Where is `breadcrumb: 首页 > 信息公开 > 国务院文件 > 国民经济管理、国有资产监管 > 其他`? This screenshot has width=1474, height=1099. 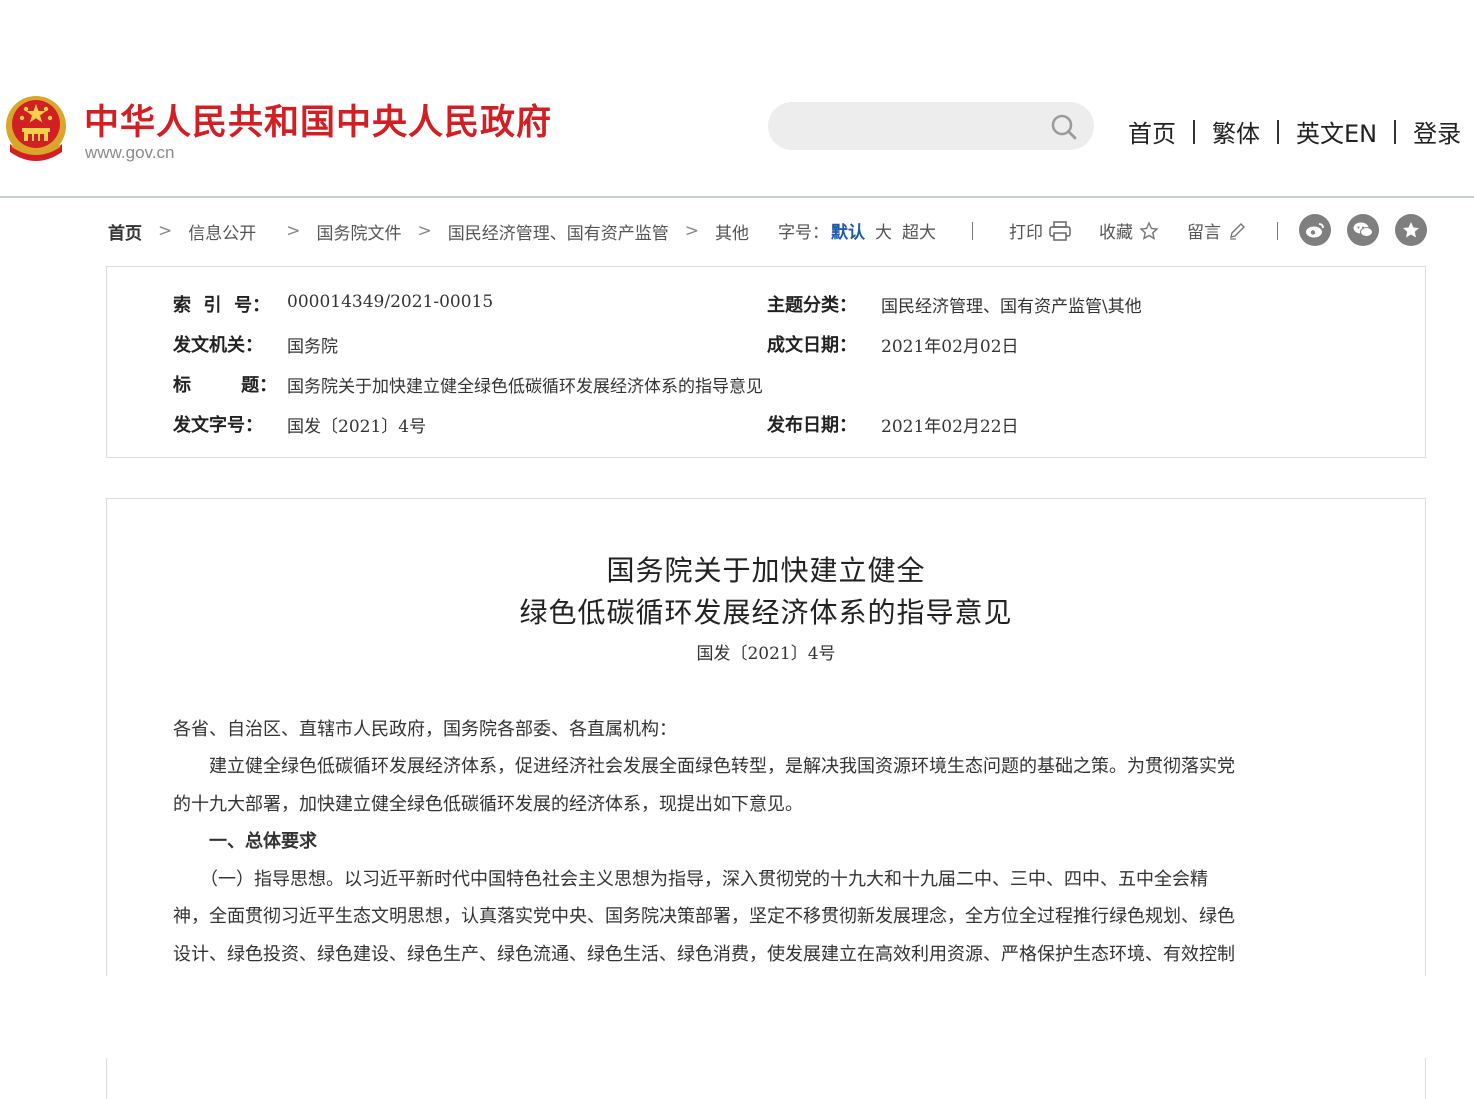 breadcrumb: 首页 > 信息公开 > 国务院文件 > 国民经济管理、国有资产监管 > 其他 is located at coordinates (428, 231).